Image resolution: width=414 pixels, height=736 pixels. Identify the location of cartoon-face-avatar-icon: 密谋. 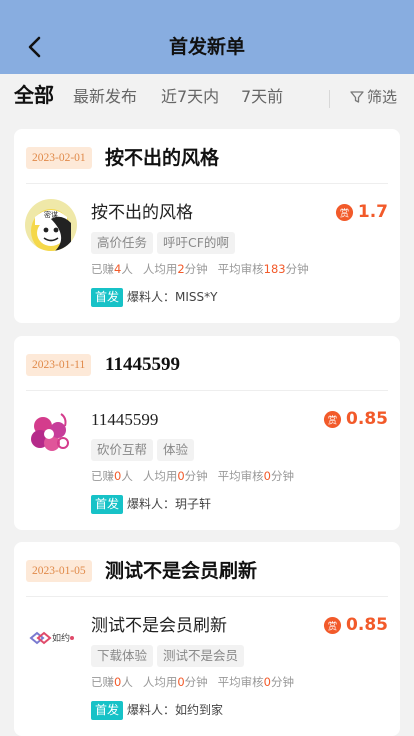
(51, 225).